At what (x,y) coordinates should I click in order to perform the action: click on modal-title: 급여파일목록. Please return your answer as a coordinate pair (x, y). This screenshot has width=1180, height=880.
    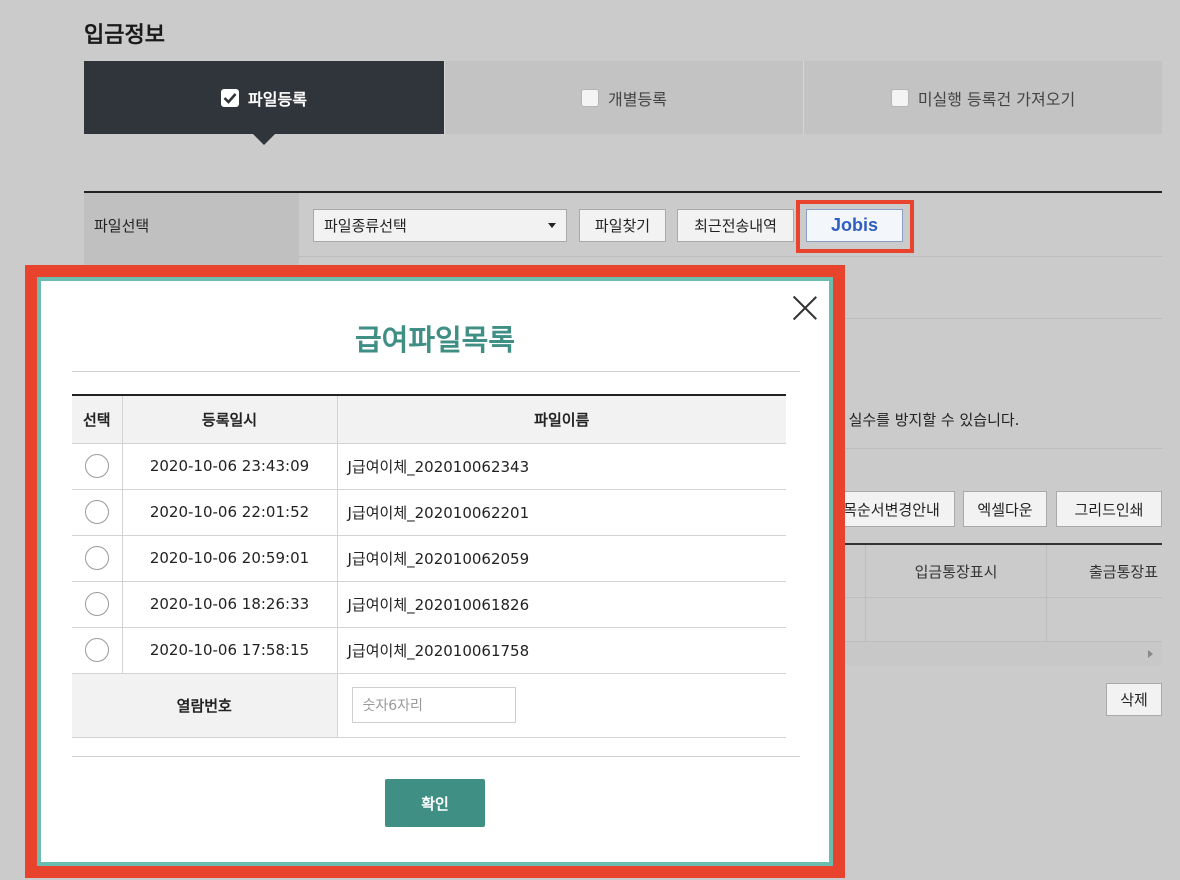
    Looking at the image, I should click on (435, 340).